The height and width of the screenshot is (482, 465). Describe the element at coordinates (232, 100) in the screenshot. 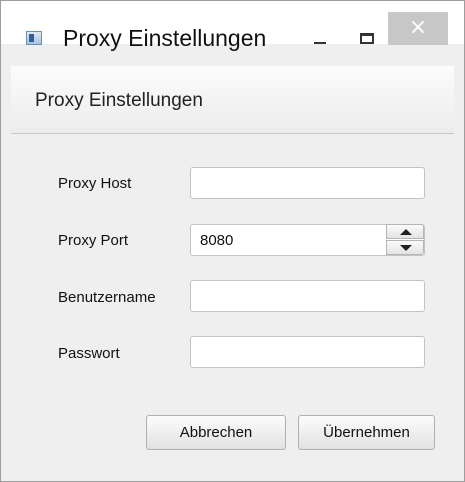

I see `dialog-header: Proxy Einstellungen` at that location.